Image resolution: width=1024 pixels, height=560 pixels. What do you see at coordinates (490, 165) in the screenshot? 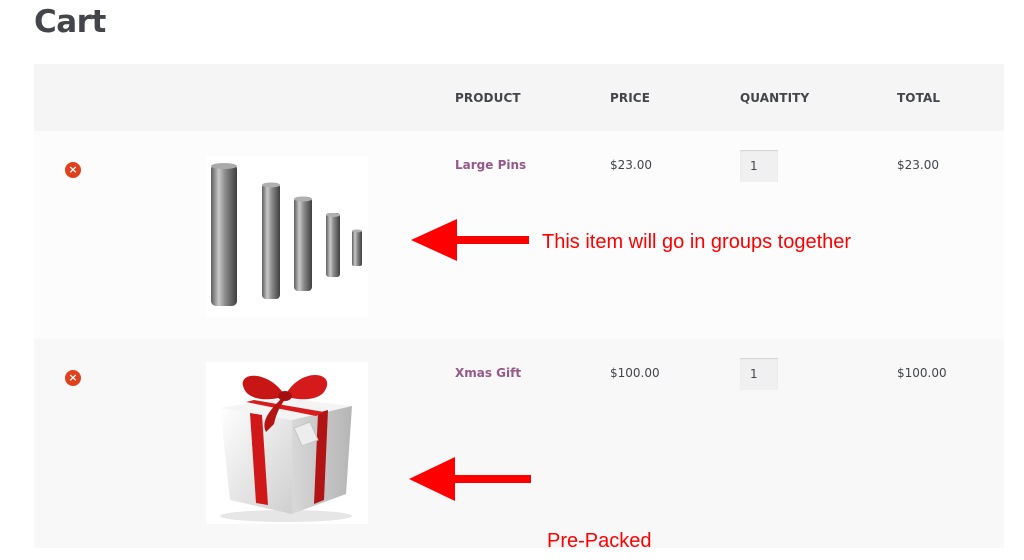
I see `product-link-large-pins: Large Pins` at bounding box center [490, 165].